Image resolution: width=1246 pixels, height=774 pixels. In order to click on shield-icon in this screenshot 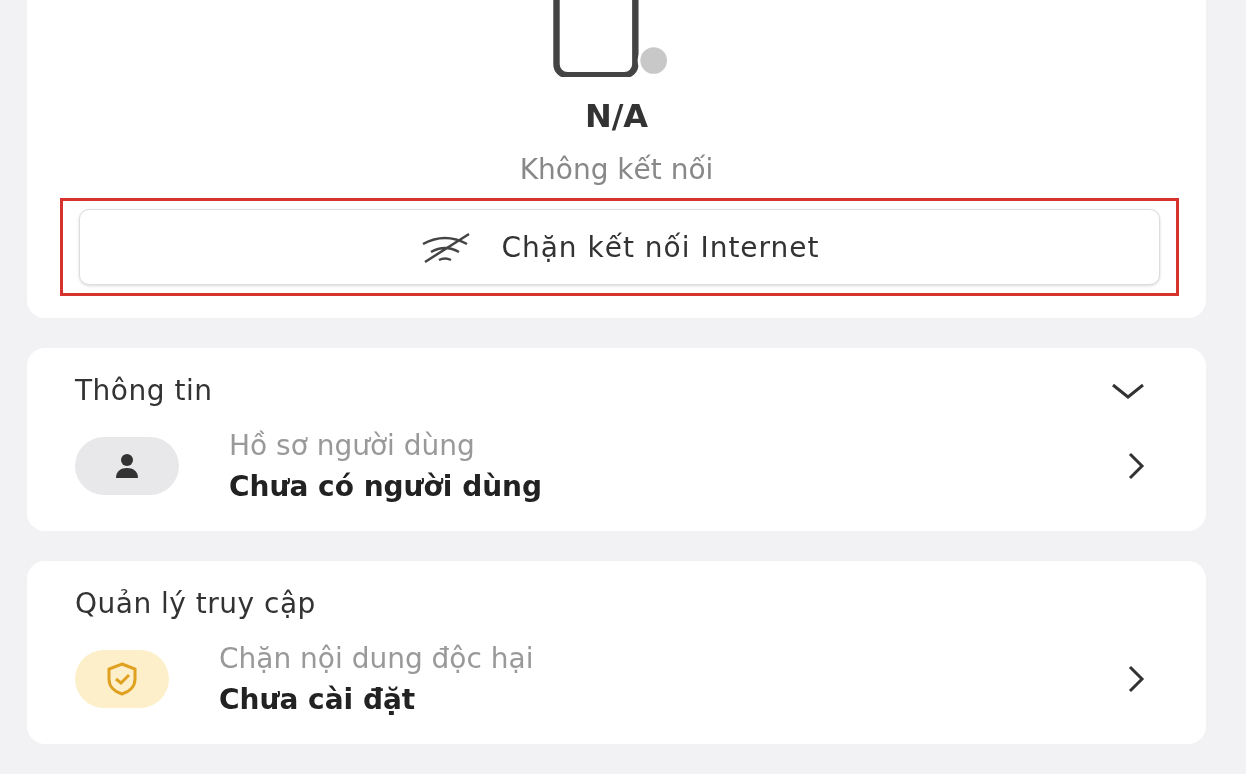, I will do `click(122, 679)`.